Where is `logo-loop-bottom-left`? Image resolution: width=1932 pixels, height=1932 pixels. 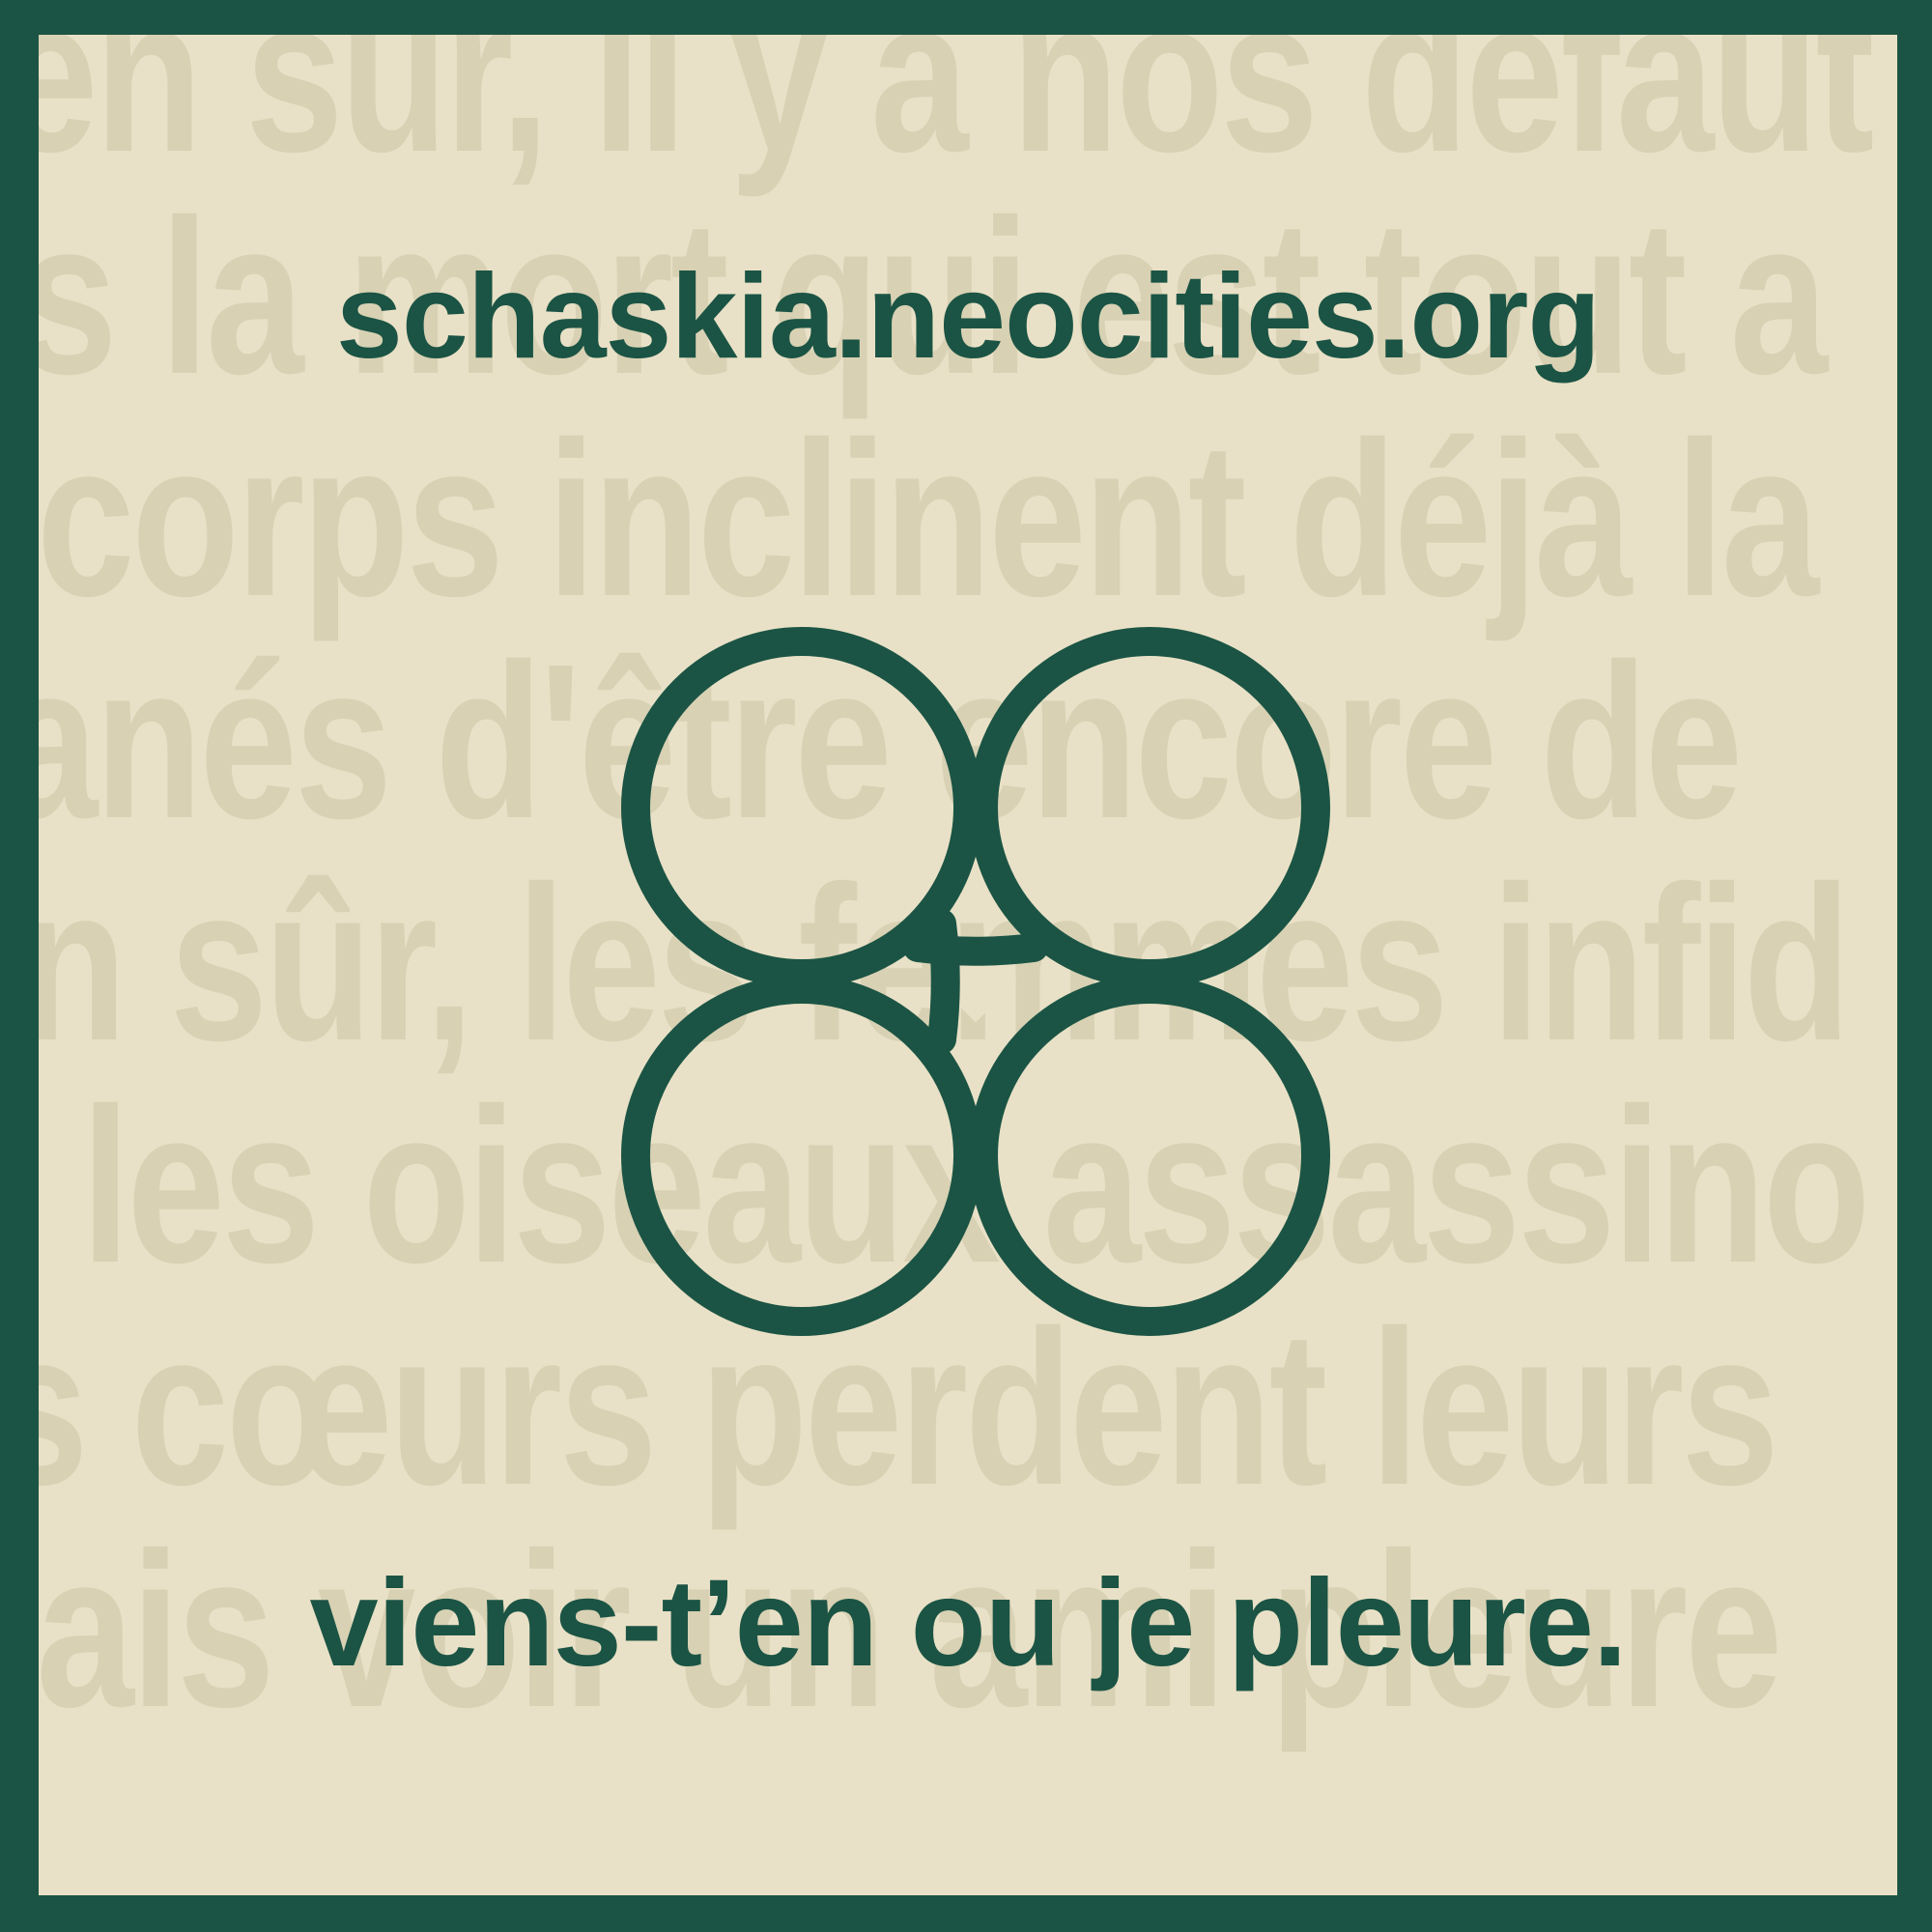
logo-loop-bottom-left is located at coordinates (801, 1155).